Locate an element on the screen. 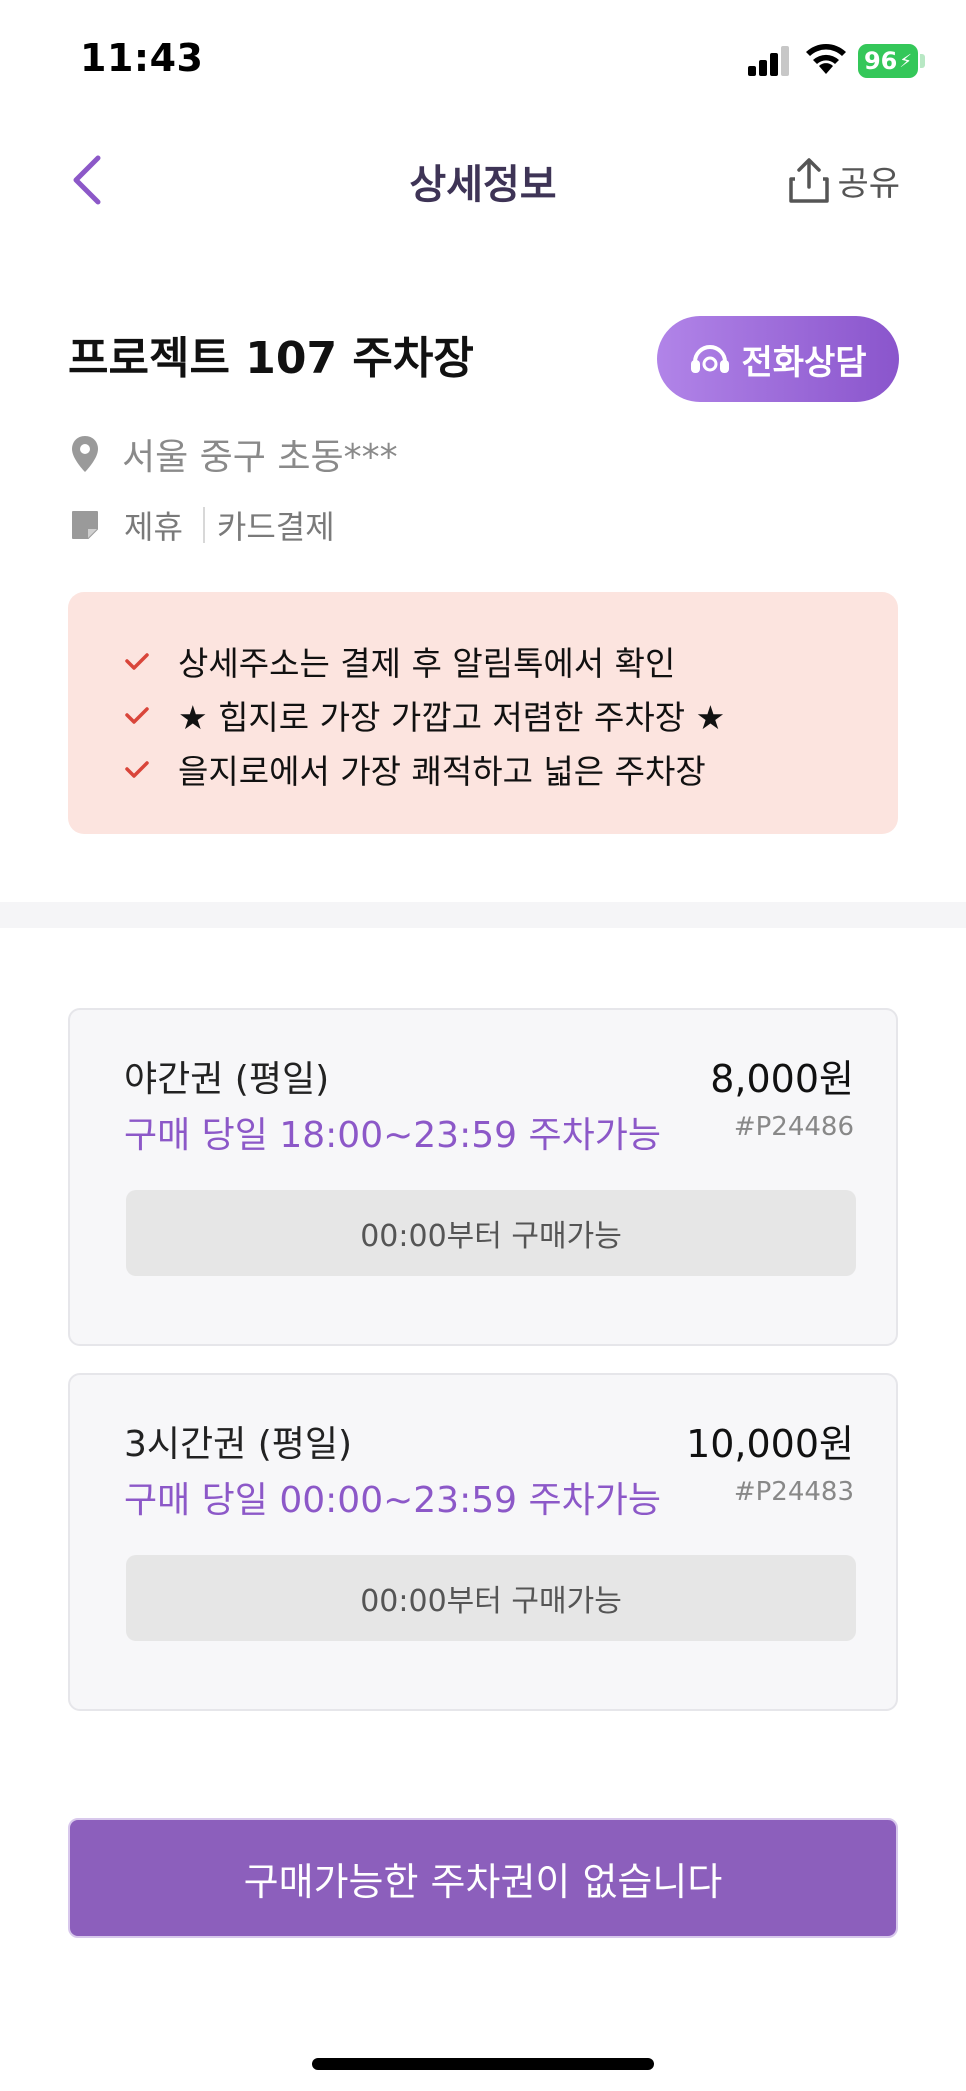 The width and height of the screenshot is (966, 2091). notice-item: 을지로에서 가장 쾌적하고 넓은 주차장 is located at coordinates (511, 769).